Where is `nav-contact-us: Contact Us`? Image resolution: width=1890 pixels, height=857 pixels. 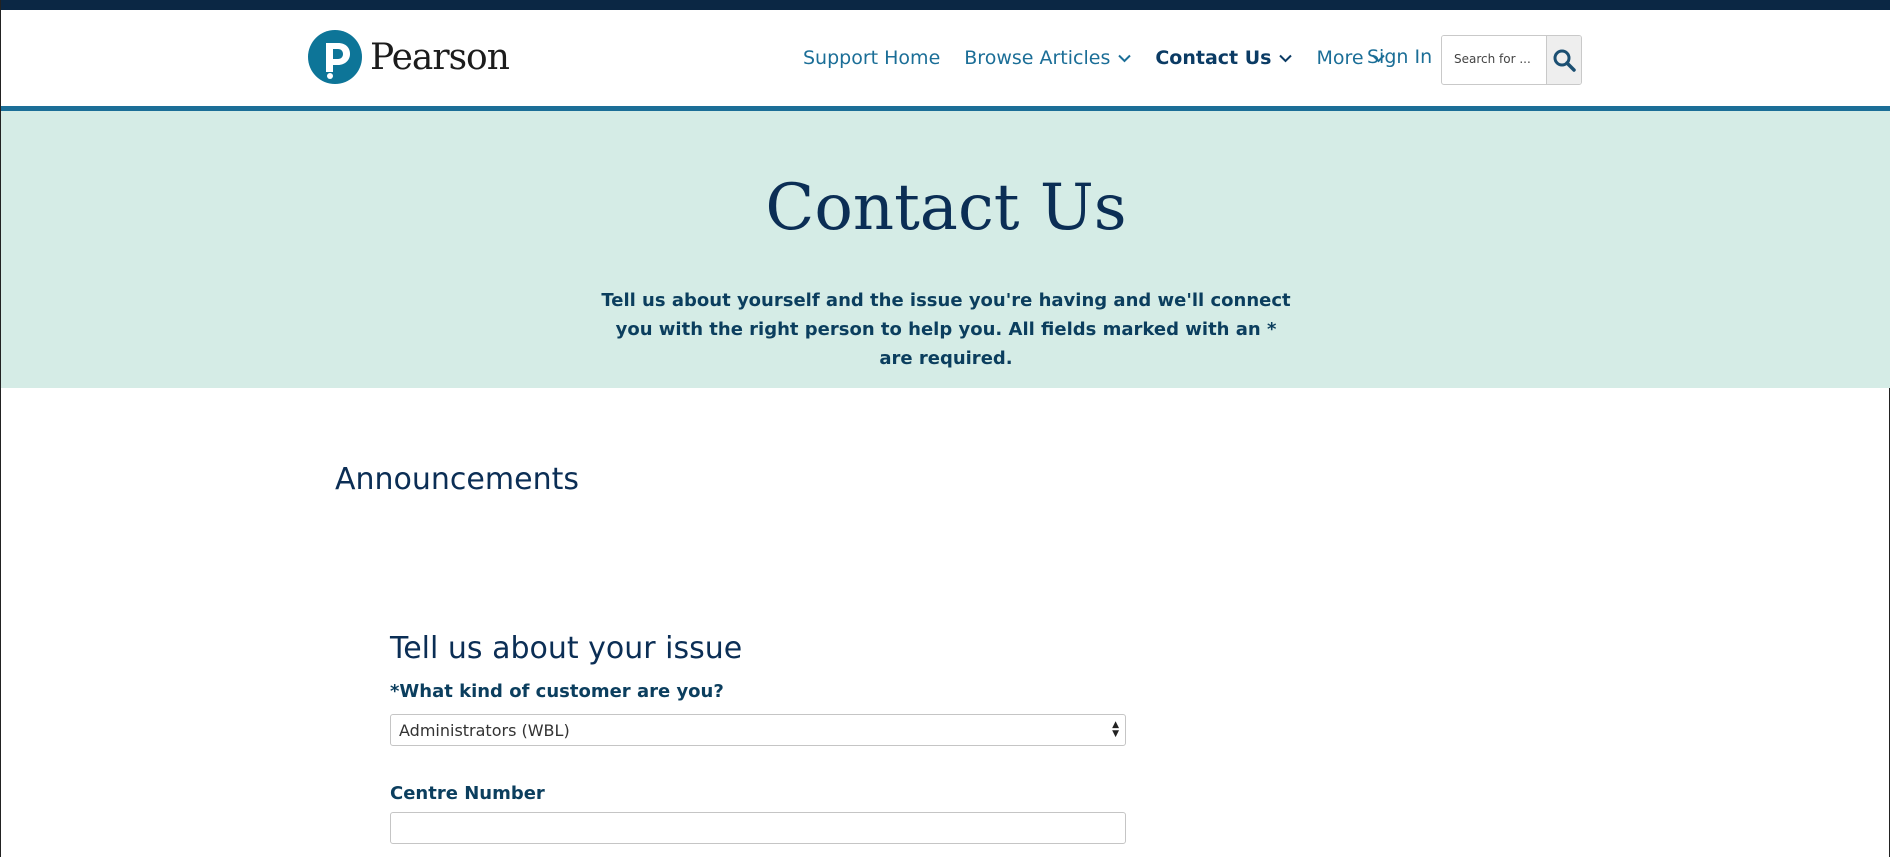
nav-contact-us: Contact Us is located at coordinates (1224, 58).